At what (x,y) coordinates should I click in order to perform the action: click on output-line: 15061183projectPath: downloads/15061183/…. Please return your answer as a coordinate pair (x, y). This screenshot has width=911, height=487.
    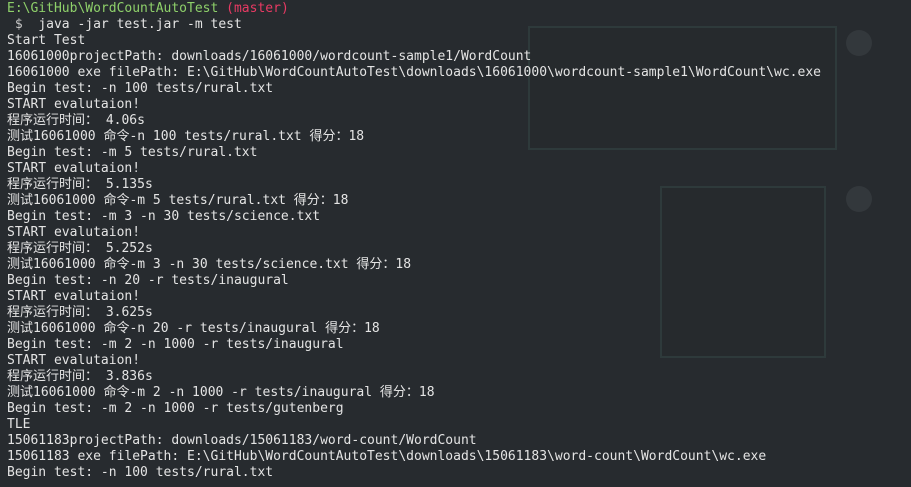
    Looking at the image, I should click on (242, 440).